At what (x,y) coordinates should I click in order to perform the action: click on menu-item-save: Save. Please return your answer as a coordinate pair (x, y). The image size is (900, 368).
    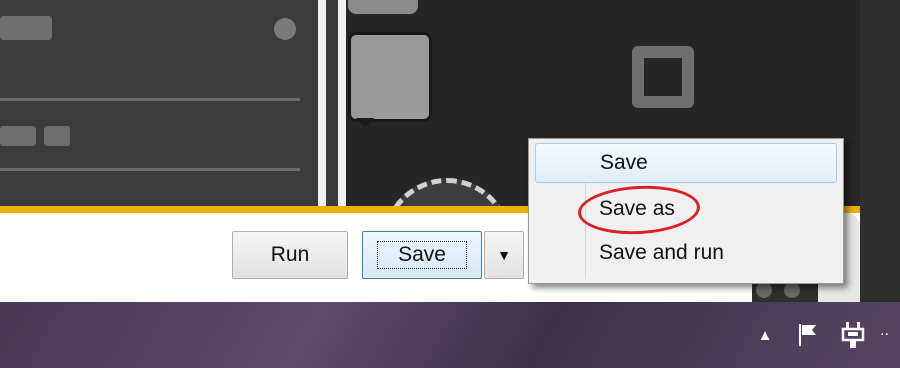
    Looking at the image, I should click on (686, 163).